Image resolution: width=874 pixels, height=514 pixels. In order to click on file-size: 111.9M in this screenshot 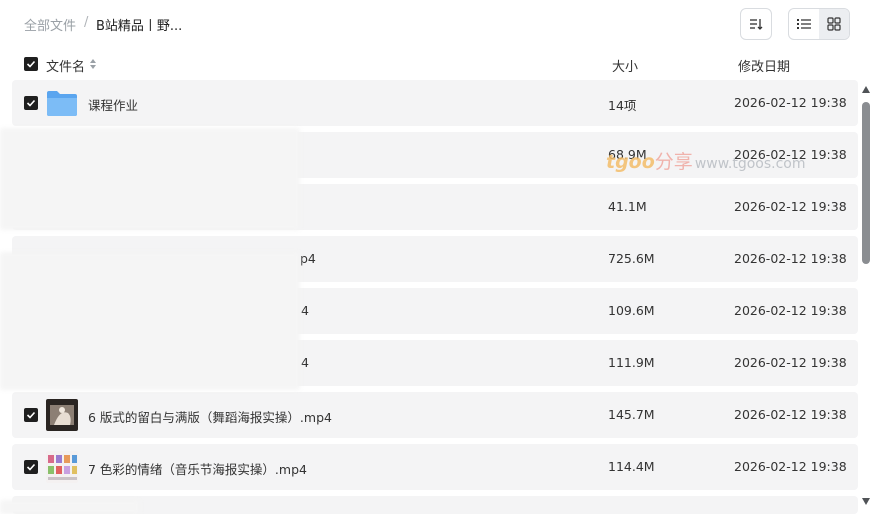, I will do `click(631, 362)`.